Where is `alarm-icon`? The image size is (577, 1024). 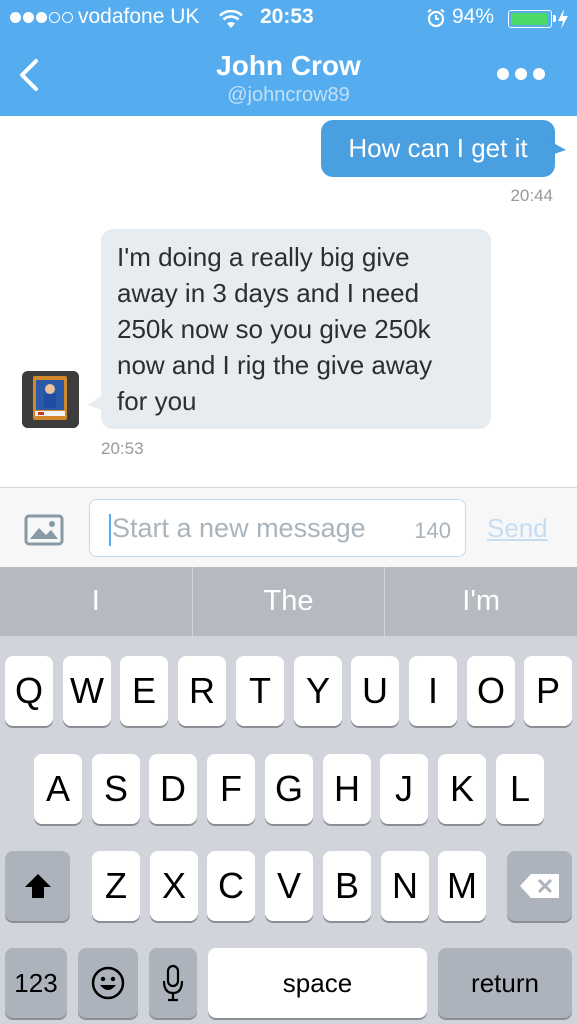 alarm-icon is located at coordinates (436, 18).